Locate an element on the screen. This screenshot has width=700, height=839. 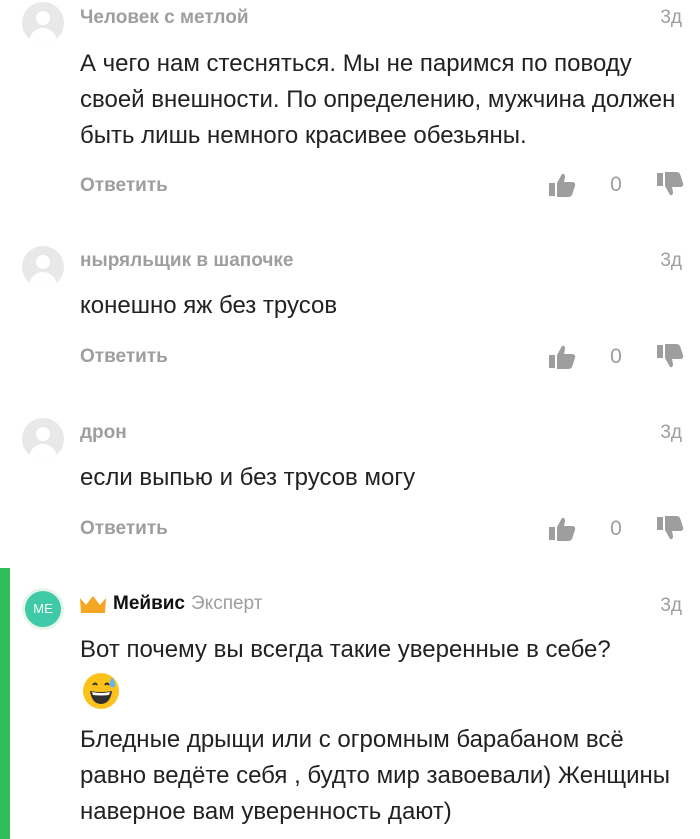
user-avatar: МЕ is located at coordinates (43, 609).